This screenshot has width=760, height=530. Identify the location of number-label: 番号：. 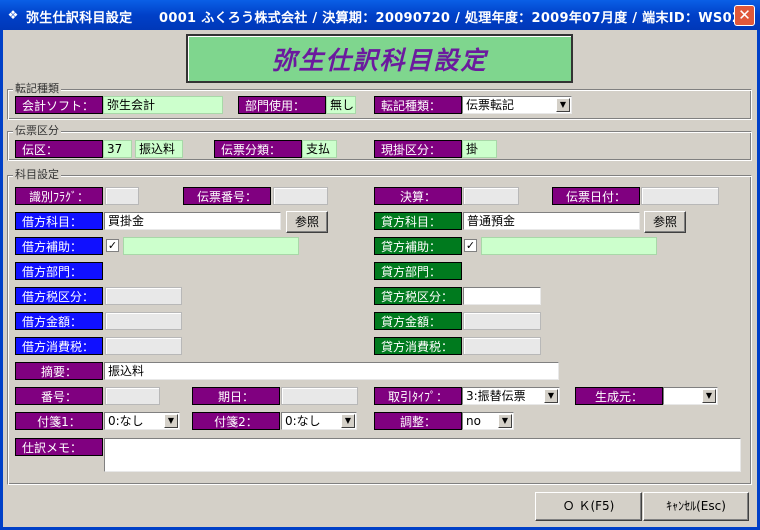
(59, 396).